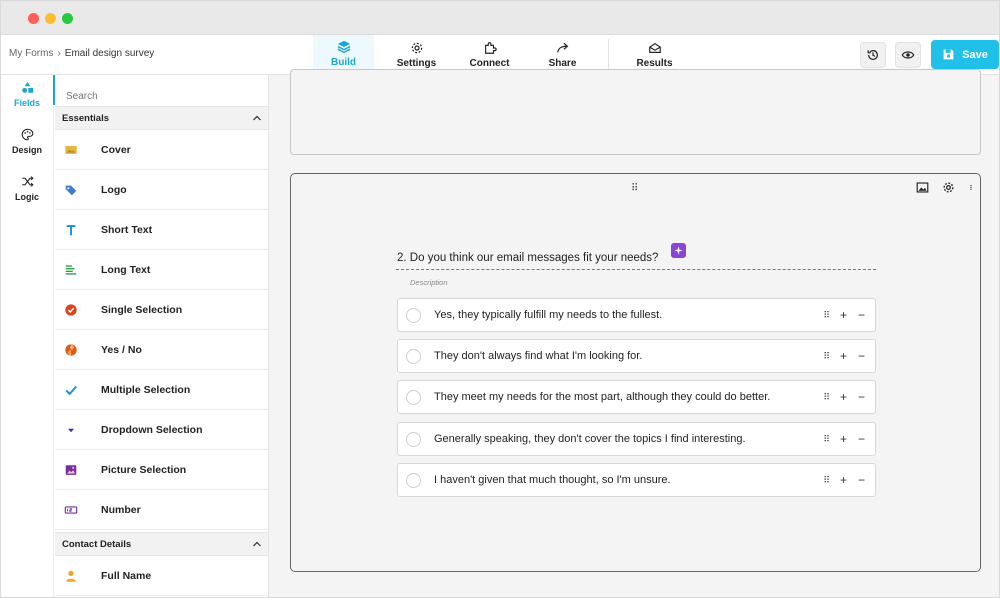  I want to click on rail-item-fields: Fields, so click(27, 94).